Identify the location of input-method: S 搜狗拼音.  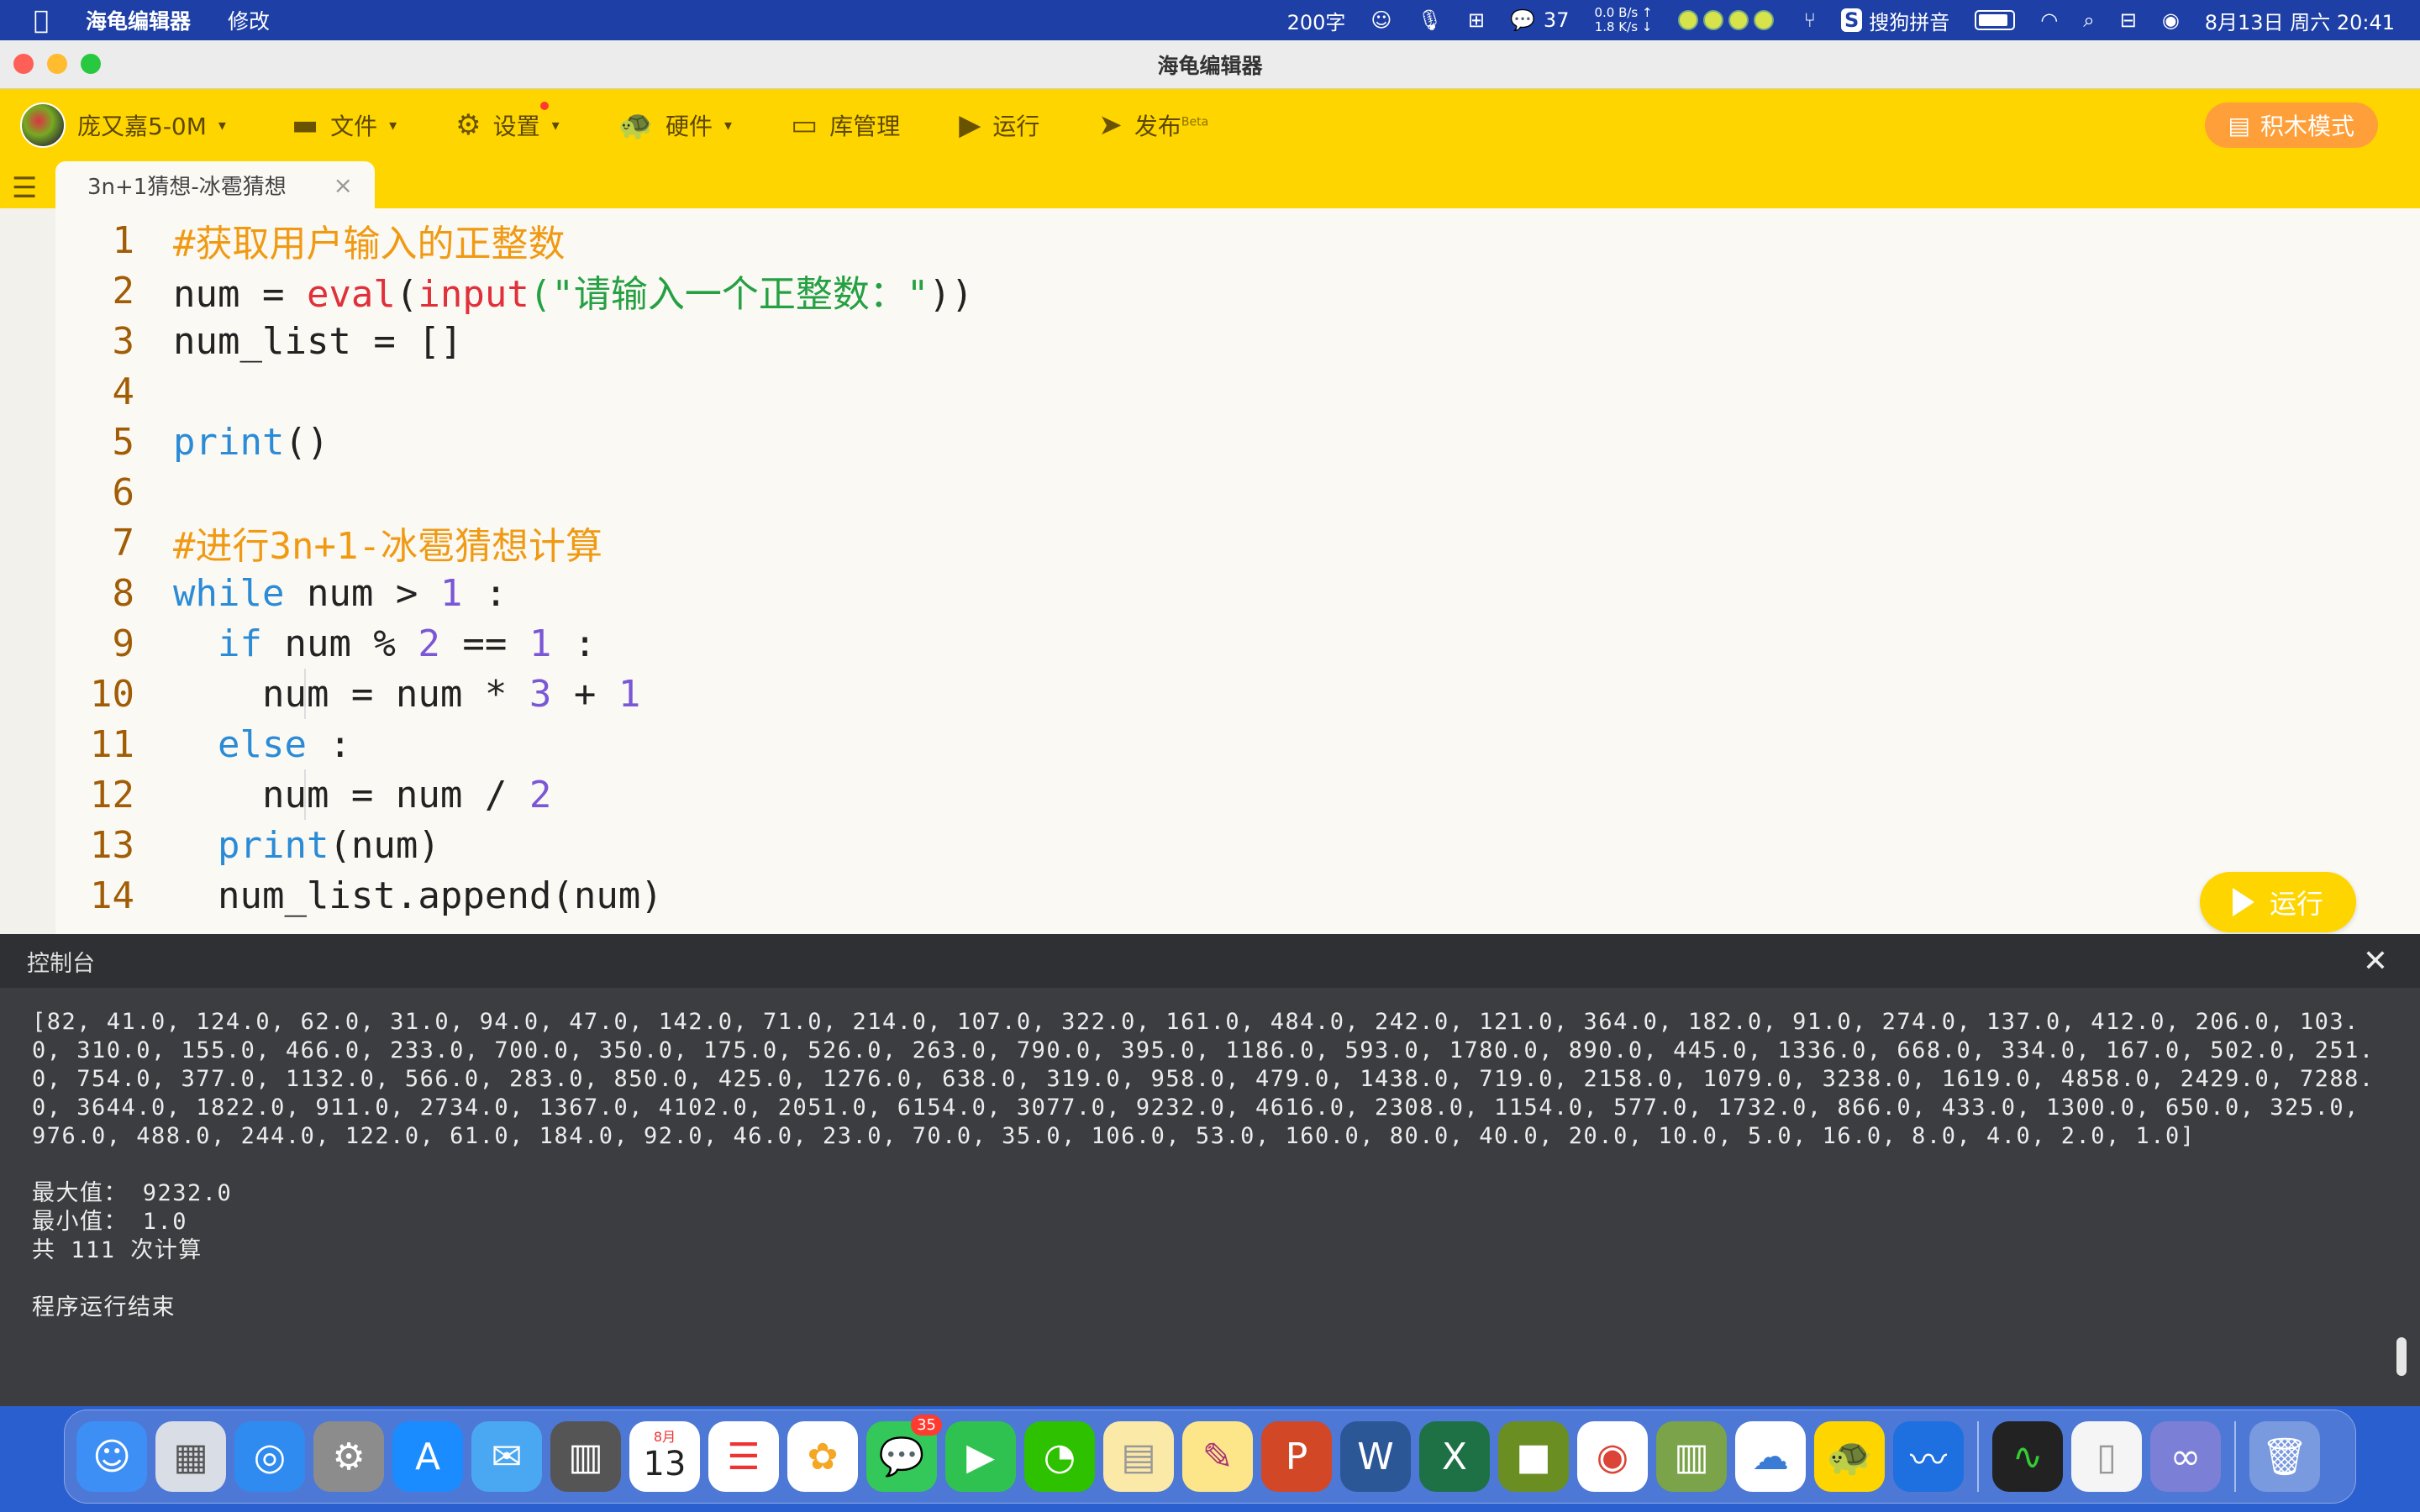
(1895, 20).